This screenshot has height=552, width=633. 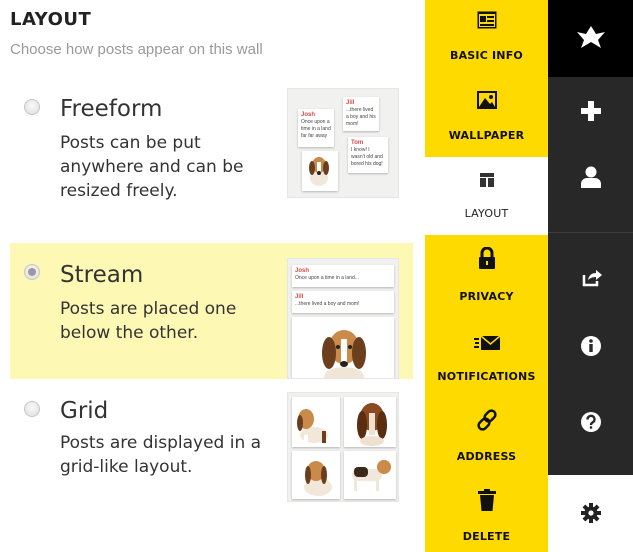 I want to click on grid-thumbnail, so click(x=343, y=447).